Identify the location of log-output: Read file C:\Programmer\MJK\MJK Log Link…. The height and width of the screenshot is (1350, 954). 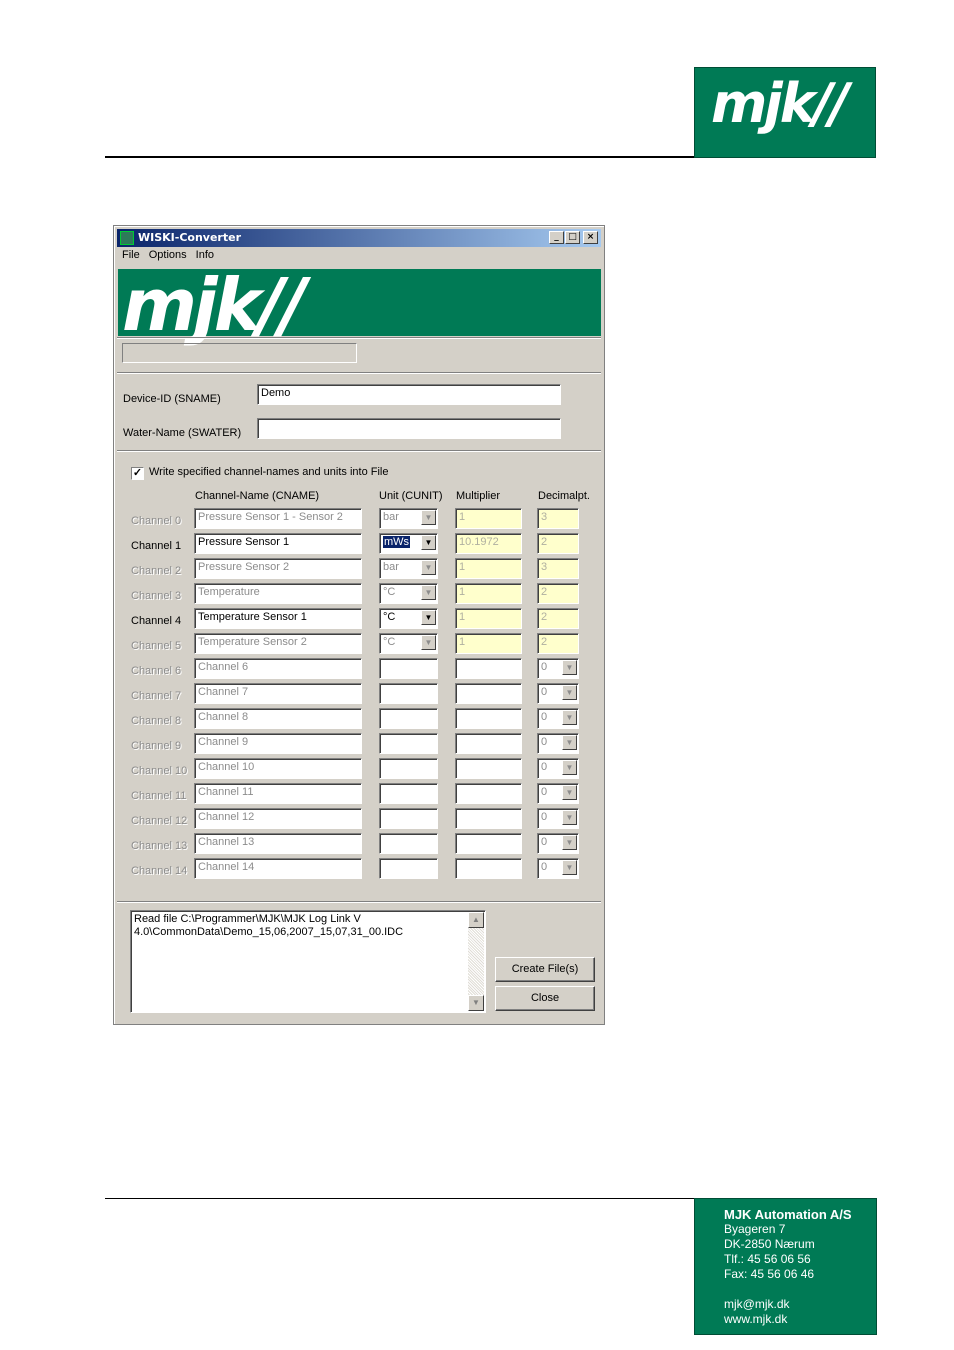
(308, 961).